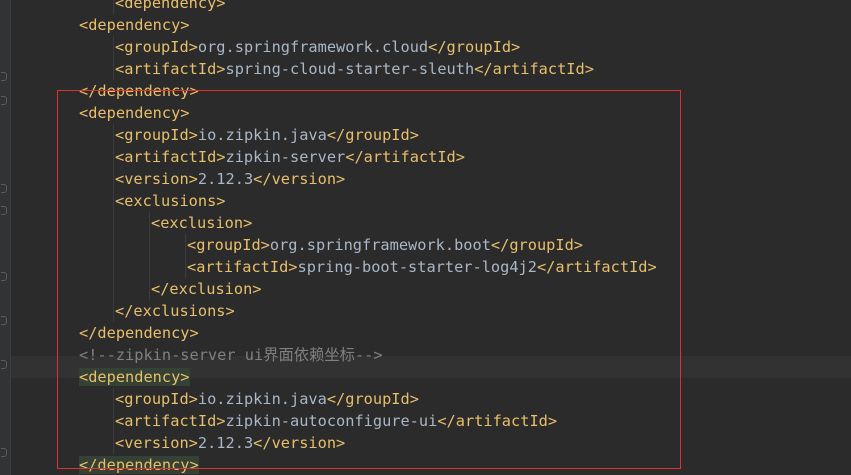 The width and height of the screenshot is (851, 475). What do you see at coordinates (285, 157) in the screenshot?
I see `xml-value: zipkin-server` at bounding box center [285, 157].